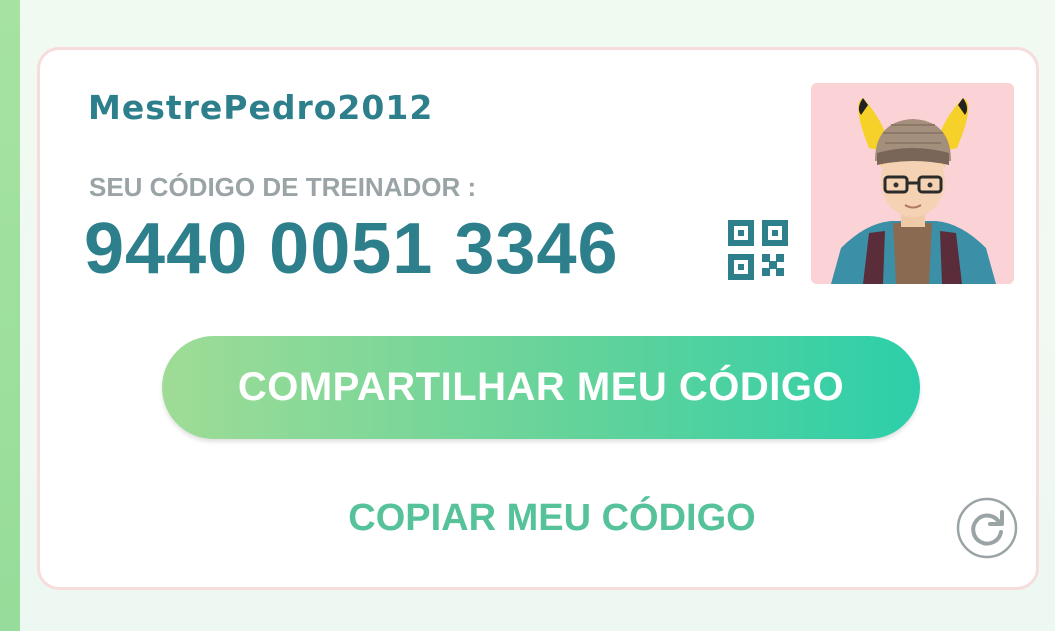 Image resolution: width=1055 pixels, height=631 pixels. Describe the element at coordinates (261, 107) in the screenshot. I see `trainer-username: MestrePedro2012` at that location.